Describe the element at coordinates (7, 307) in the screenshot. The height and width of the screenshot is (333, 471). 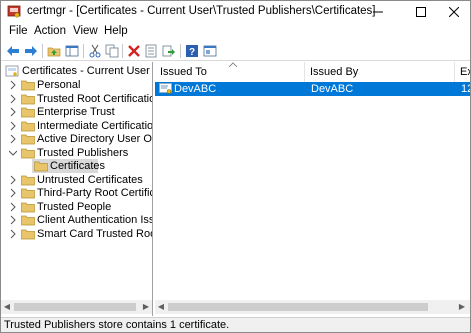
I see `scroll-left-icon: ◀` at that location.